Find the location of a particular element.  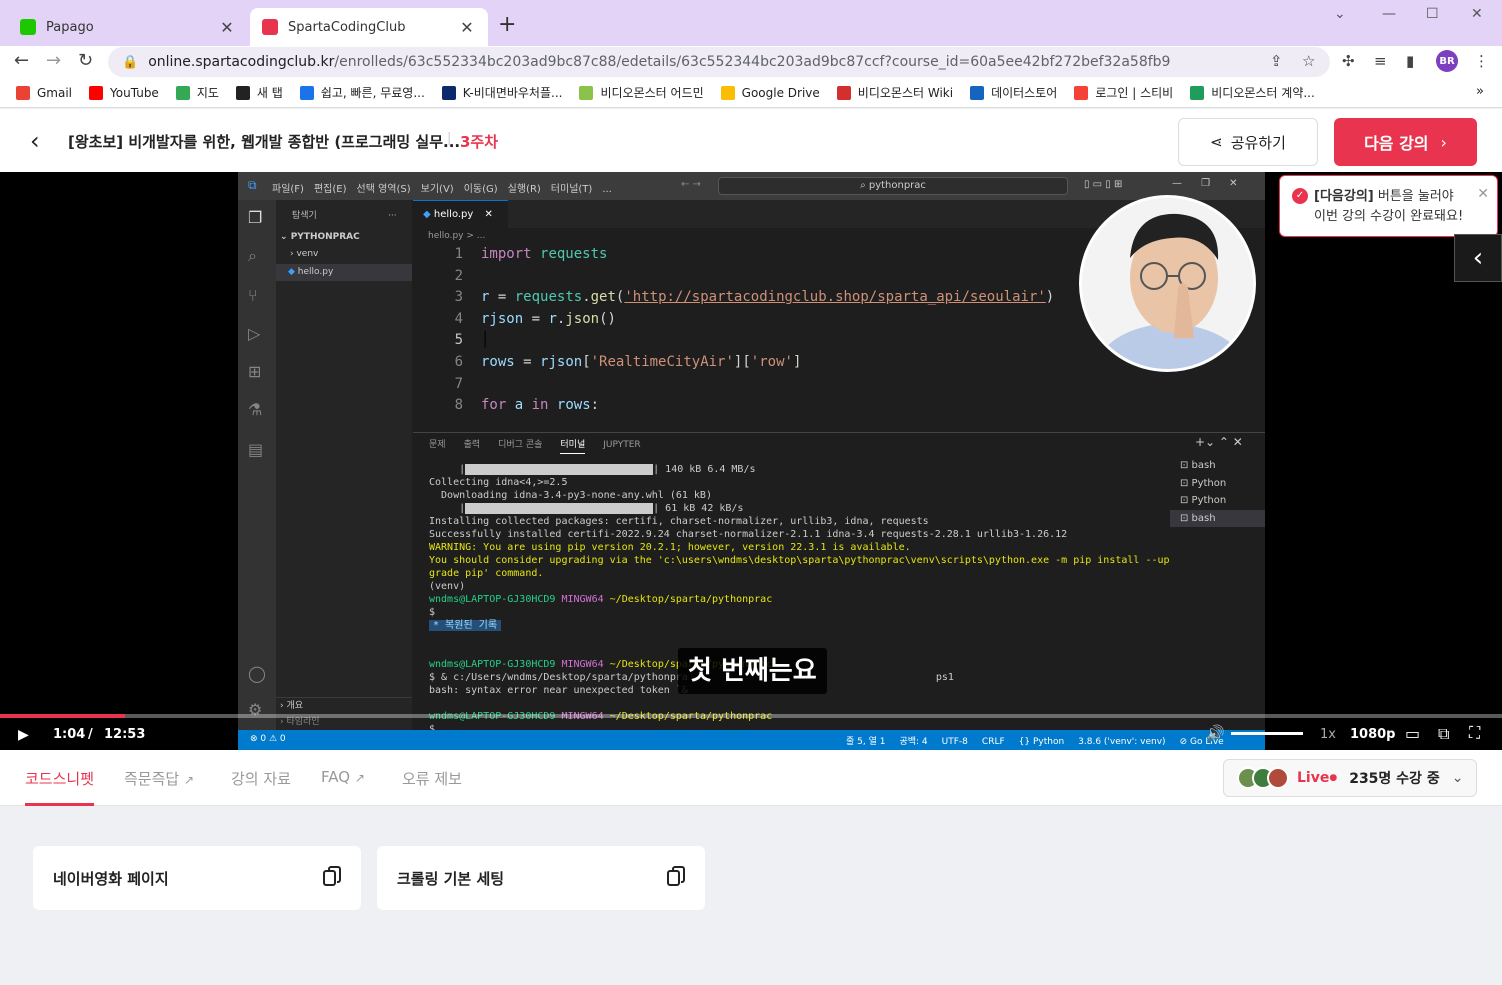

bookmark-item: YouTube is located at coordinates (124, 92).